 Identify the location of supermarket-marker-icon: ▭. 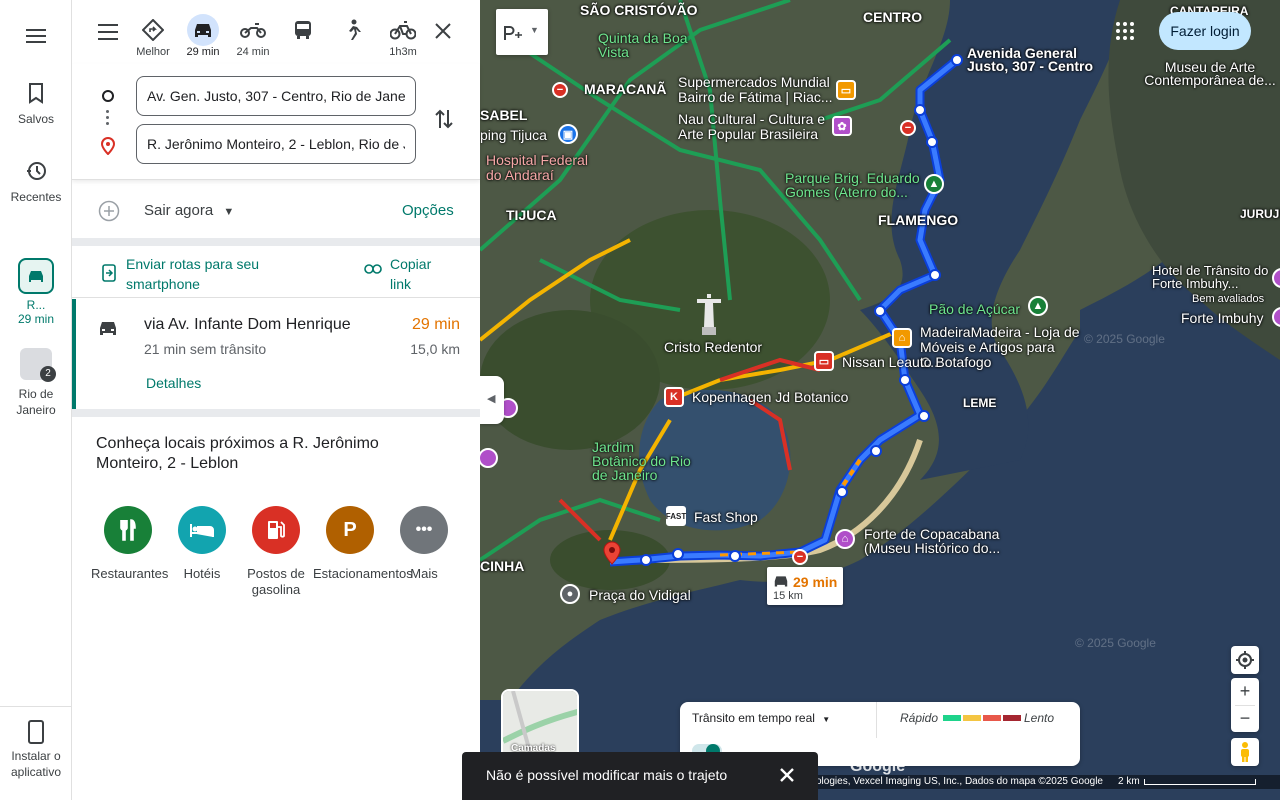
(846, 90).